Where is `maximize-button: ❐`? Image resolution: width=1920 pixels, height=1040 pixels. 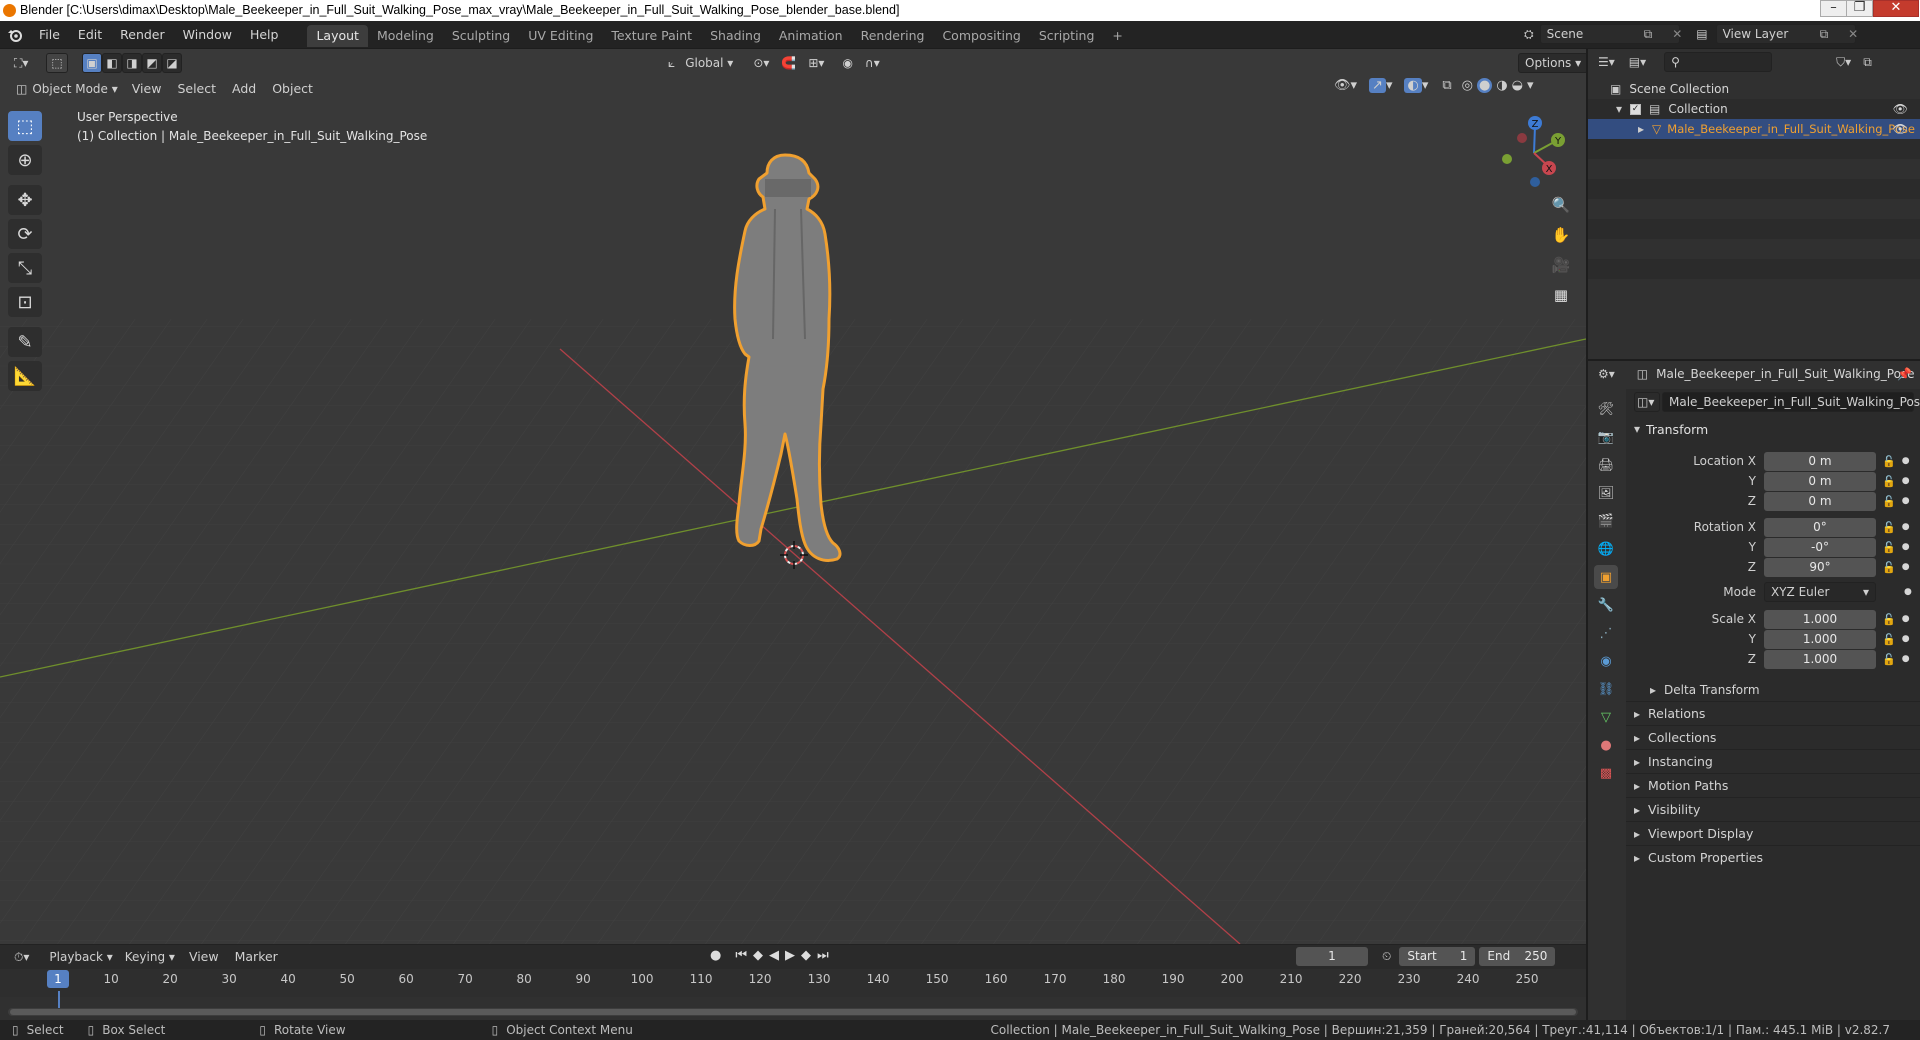 maximize-button: ❐ is located at coordinates (1859, 8).